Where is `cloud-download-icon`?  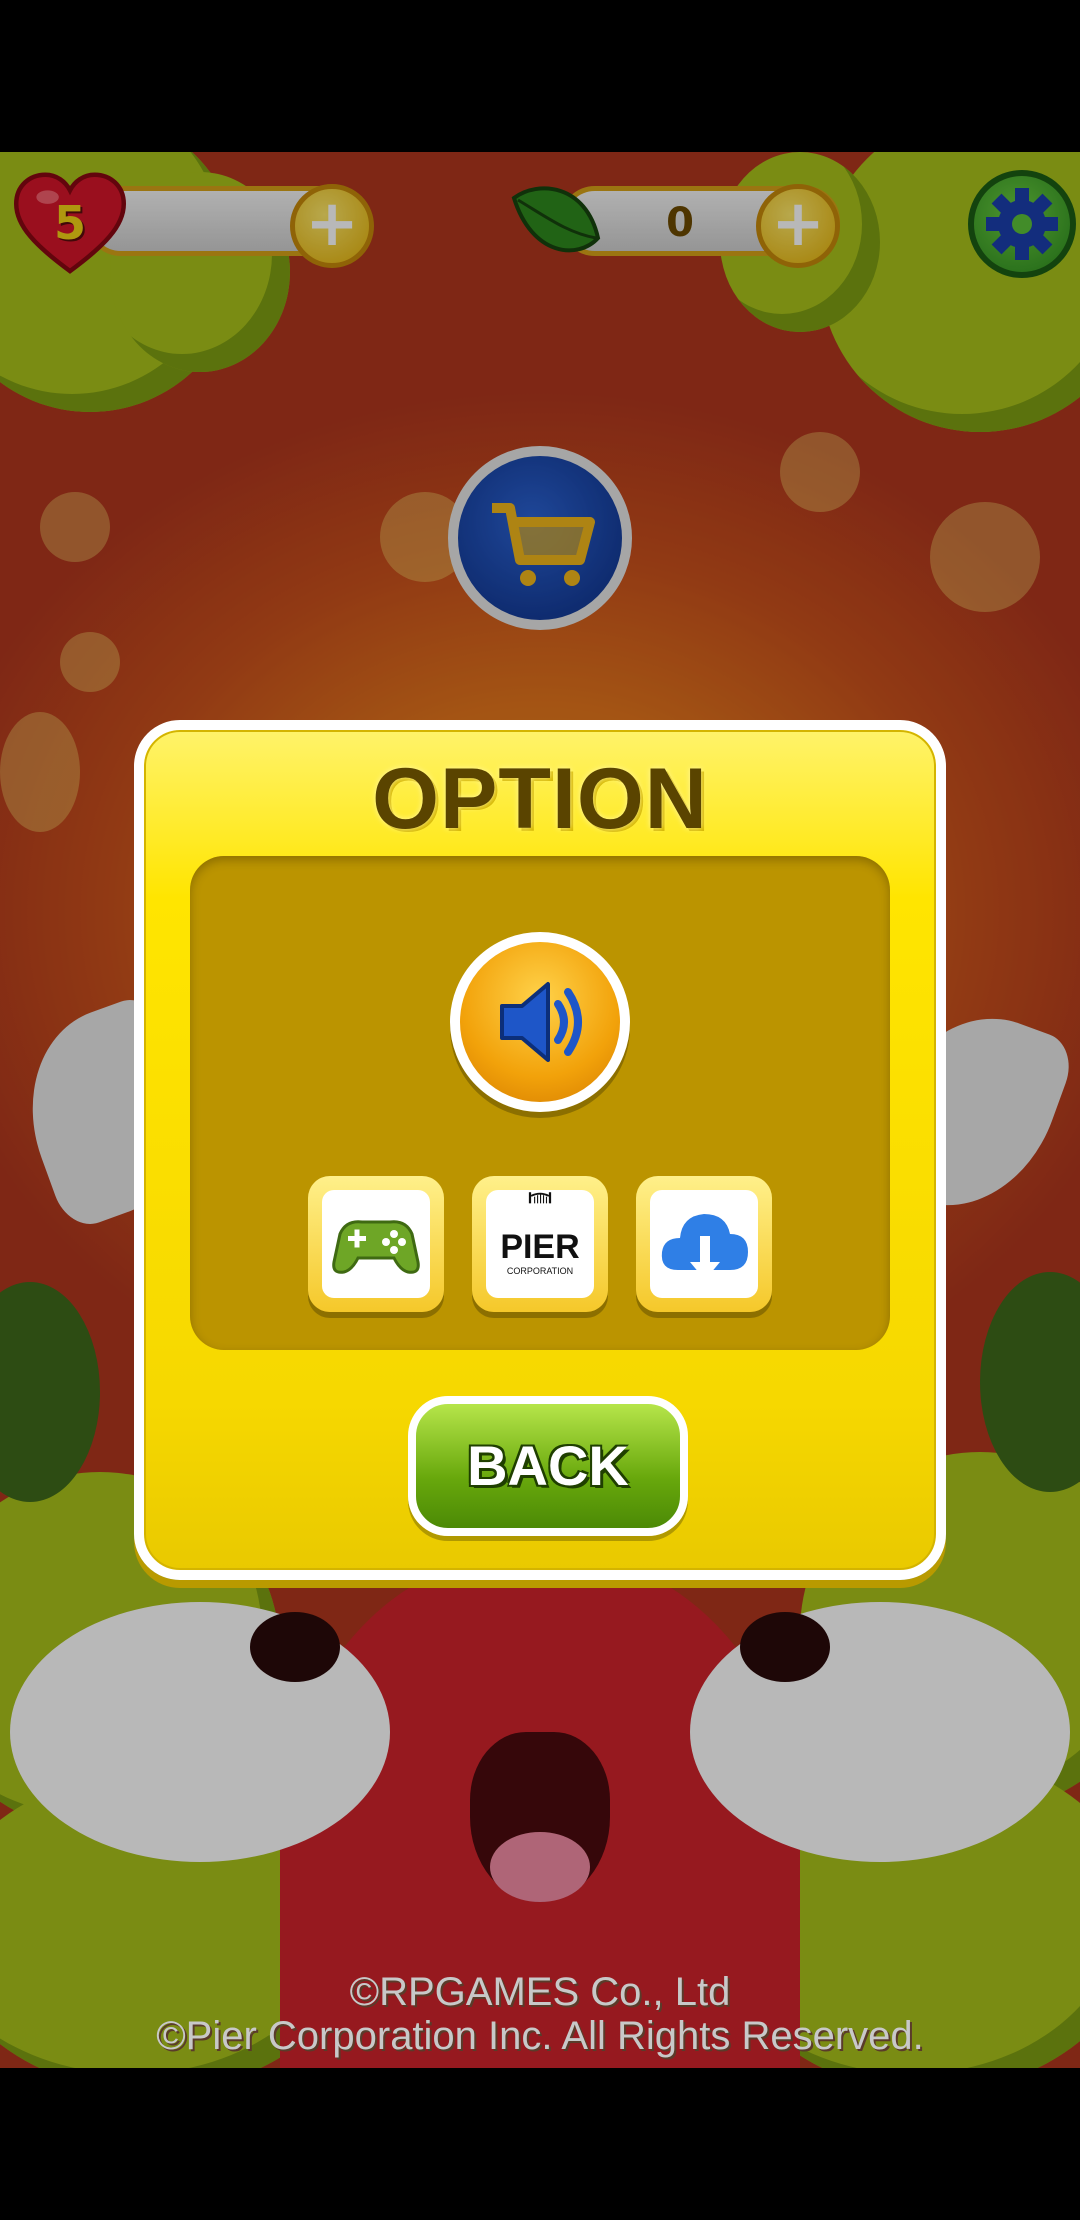
cloud-download-icon is located at coordinates (704, 1247).